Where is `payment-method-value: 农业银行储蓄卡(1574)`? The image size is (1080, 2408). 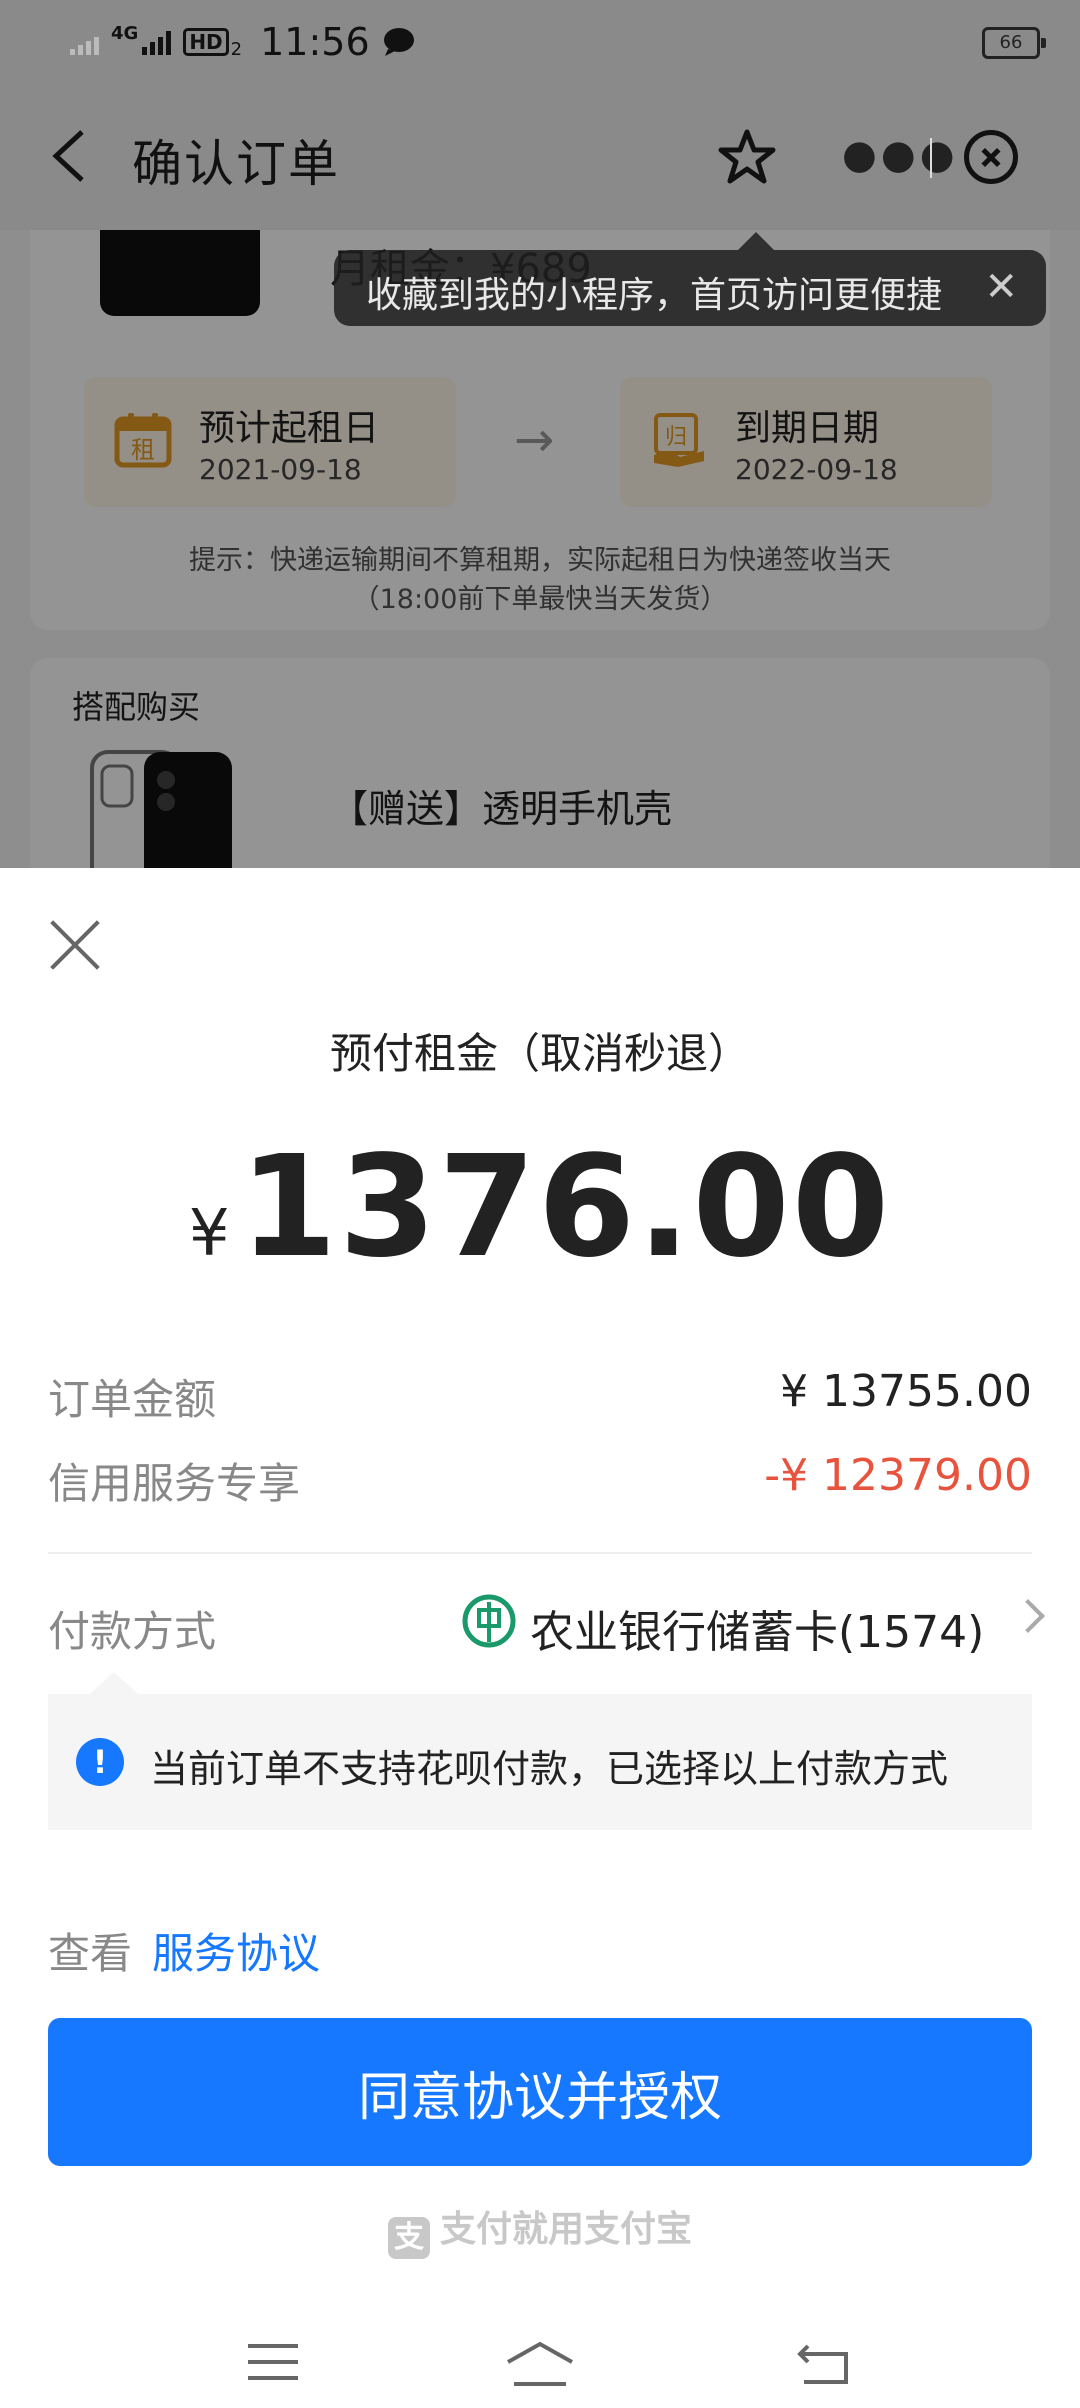 payment-method-value: 农业银行储蓄卡(1574) is located at coordinates (757, 1628).